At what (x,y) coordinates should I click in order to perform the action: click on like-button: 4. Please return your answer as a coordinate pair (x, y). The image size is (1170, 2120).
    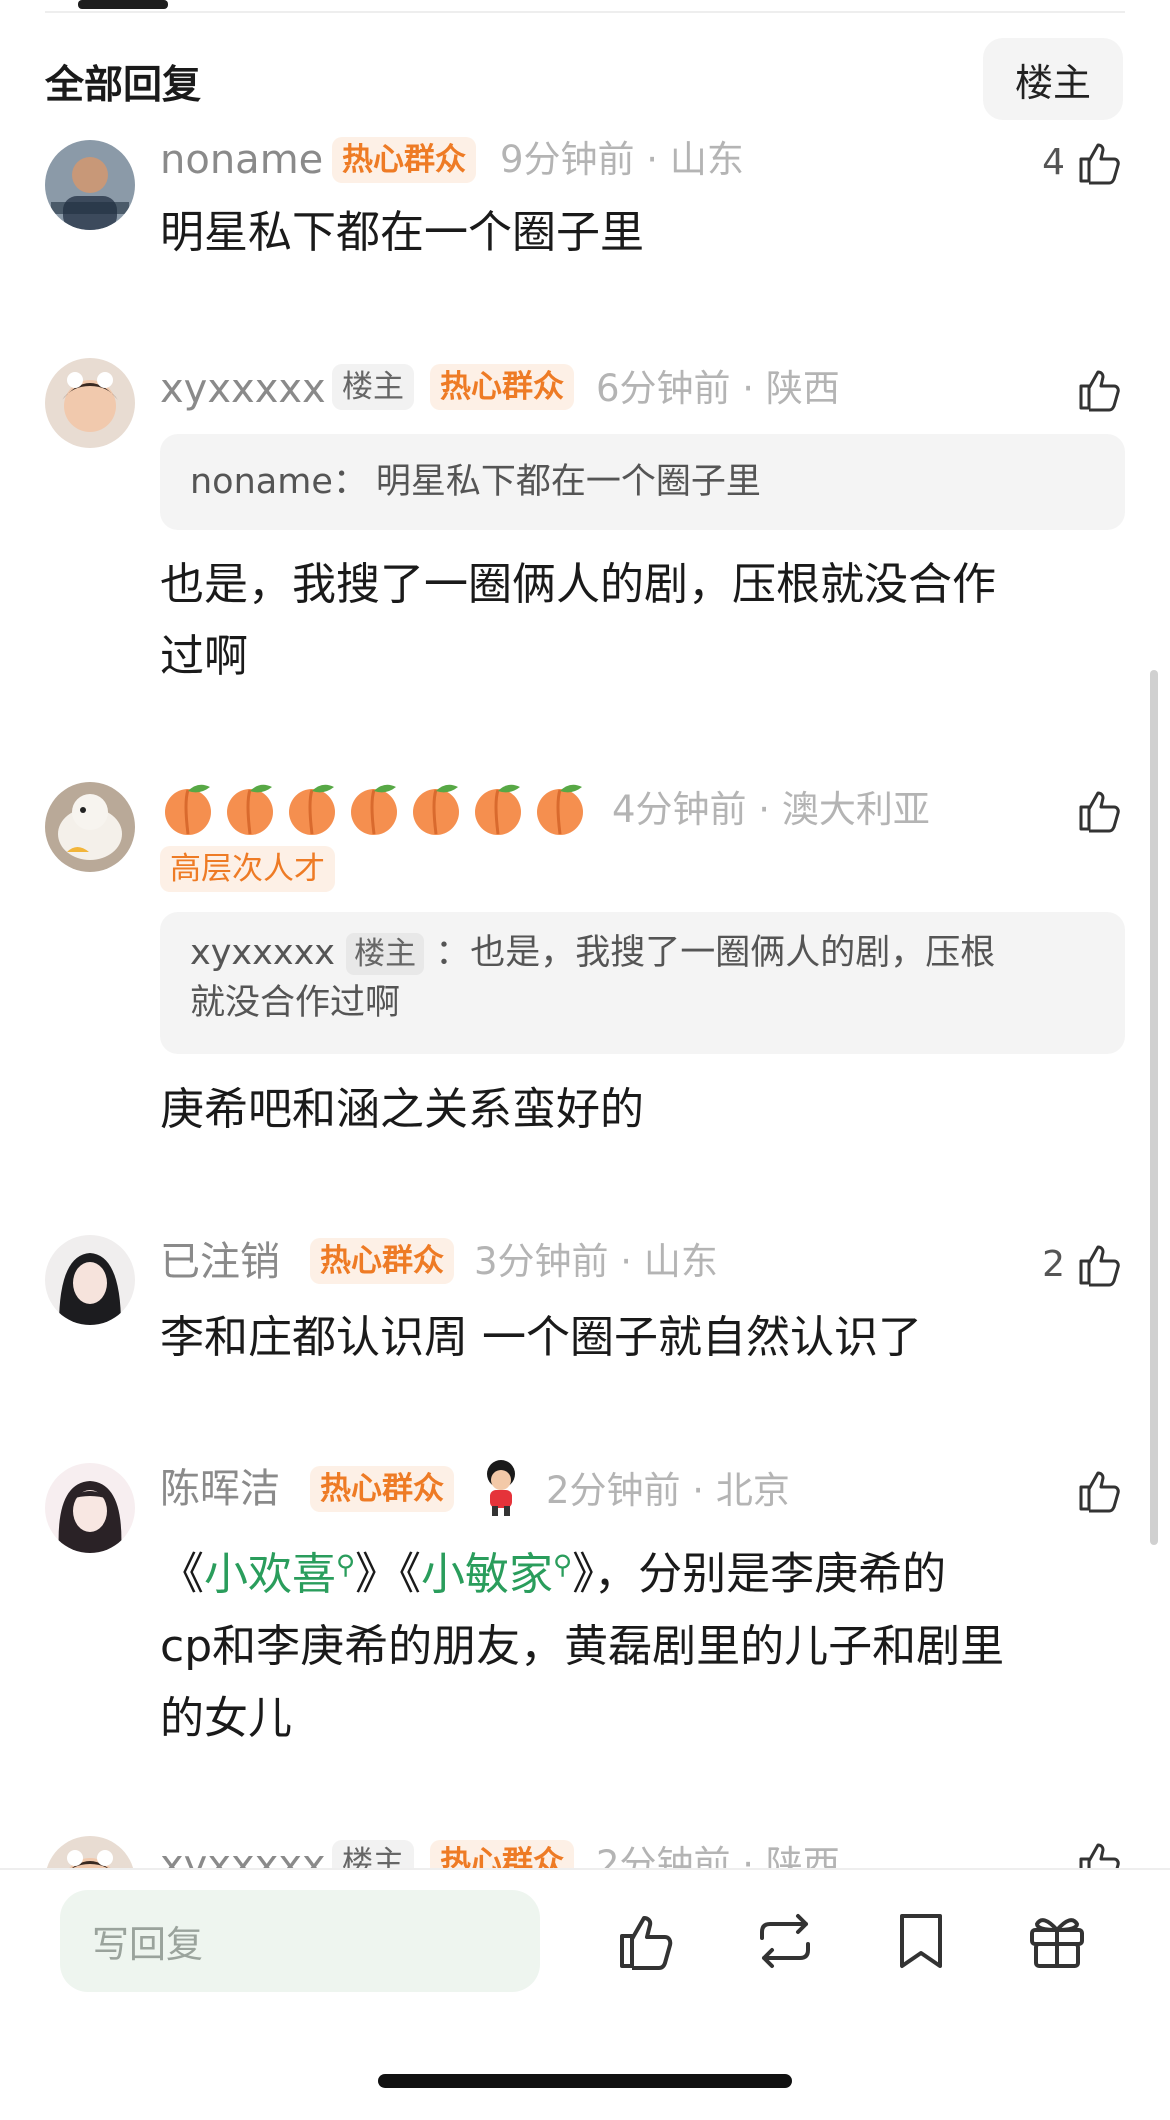
    Looking at the image, I should click on (1083, 162).